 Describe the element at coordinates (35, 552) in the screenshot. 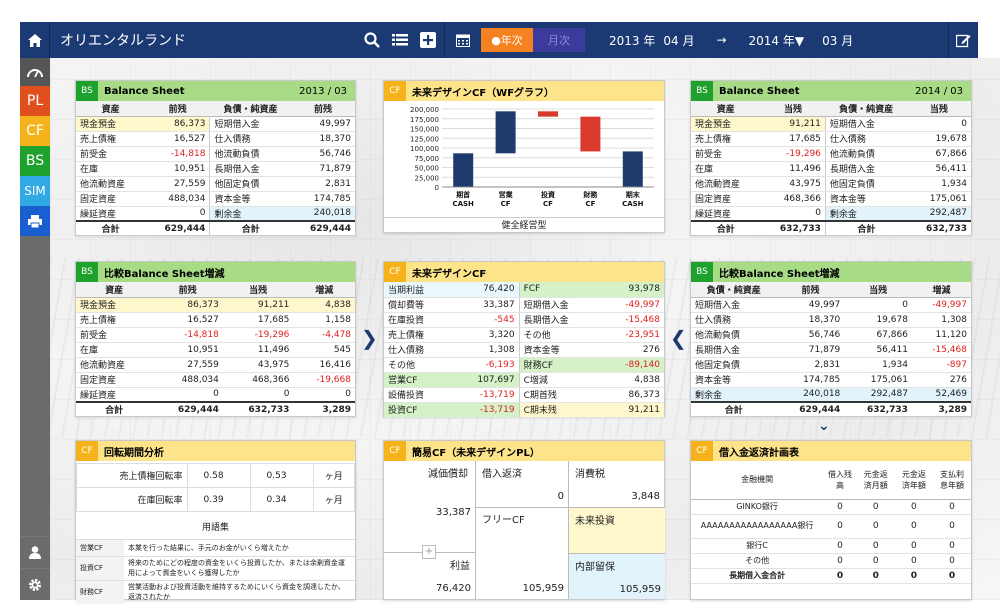

I see `sidebar-item-user` at that location.